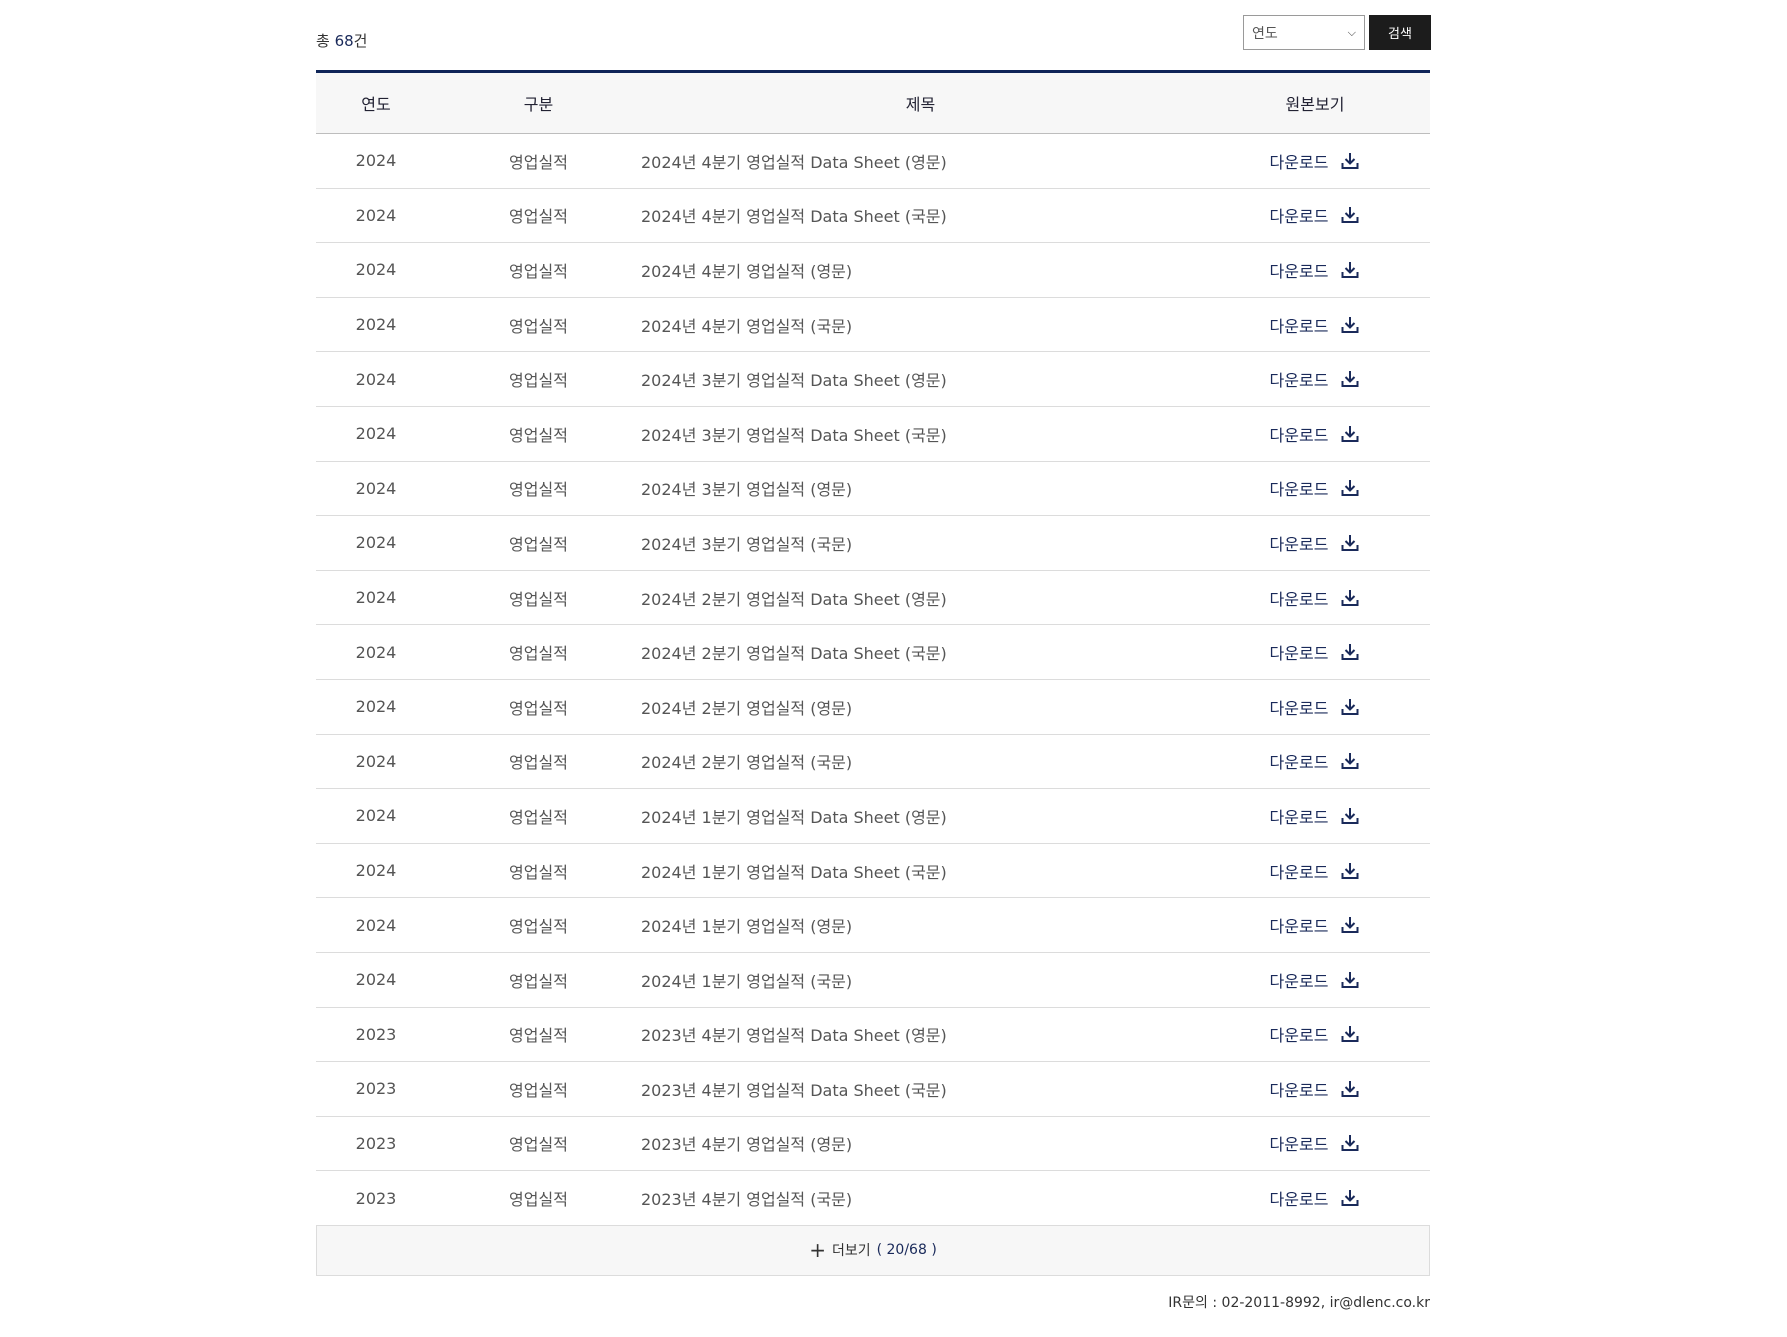 Image resolution: width=1787 pixels, height=1337 pixels. I want to click on row-title: 2024년 1분기 영업실적 Data Sheet (영문), so click(794, 817).